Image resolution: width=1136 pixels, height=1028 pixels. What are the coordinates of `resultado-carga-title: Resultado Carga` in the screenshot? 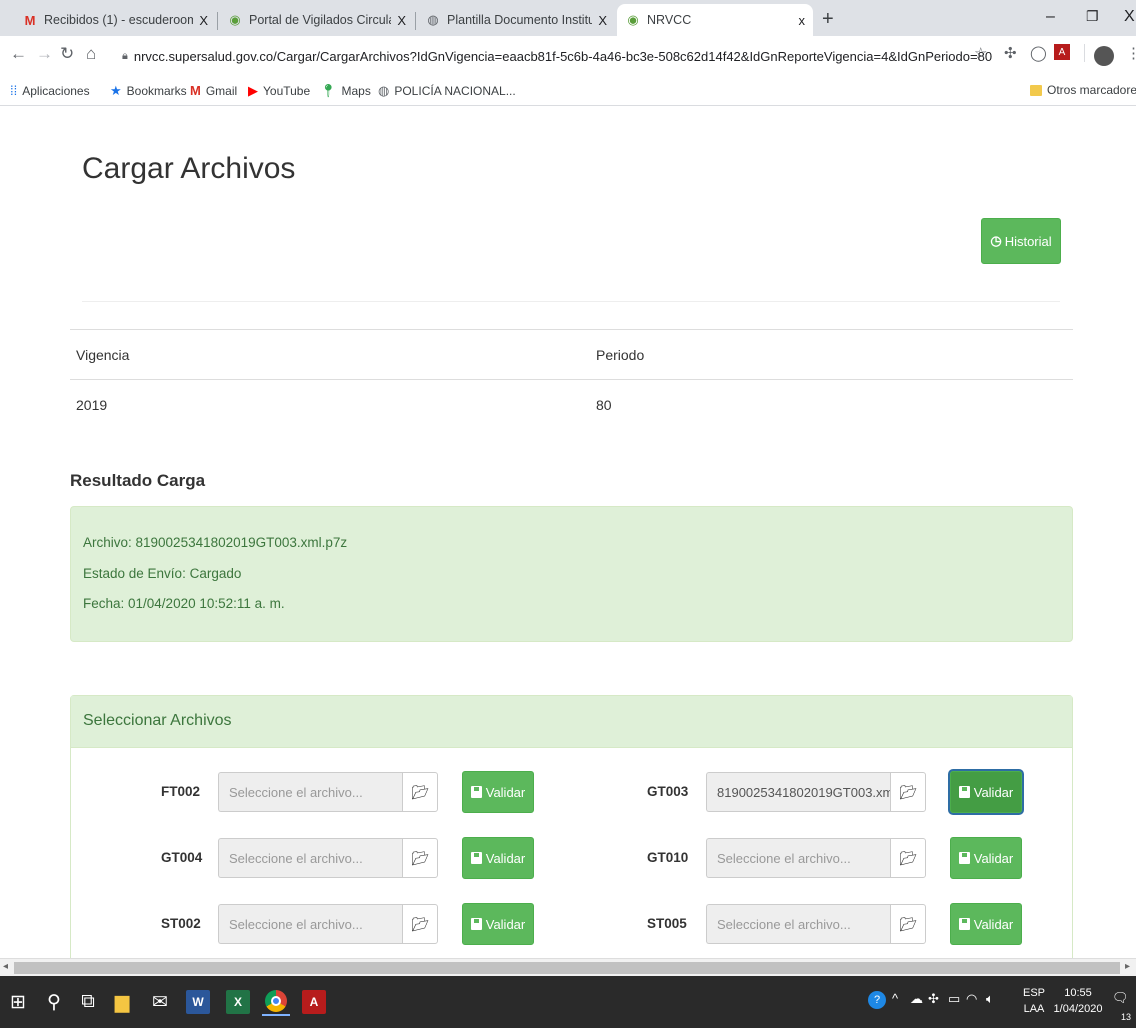 It's located at (138, 480).